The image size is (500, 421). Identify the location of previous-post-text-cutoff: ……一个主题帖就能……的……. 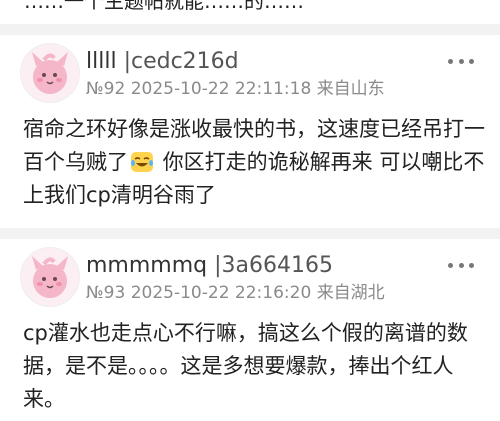
(164, 6).